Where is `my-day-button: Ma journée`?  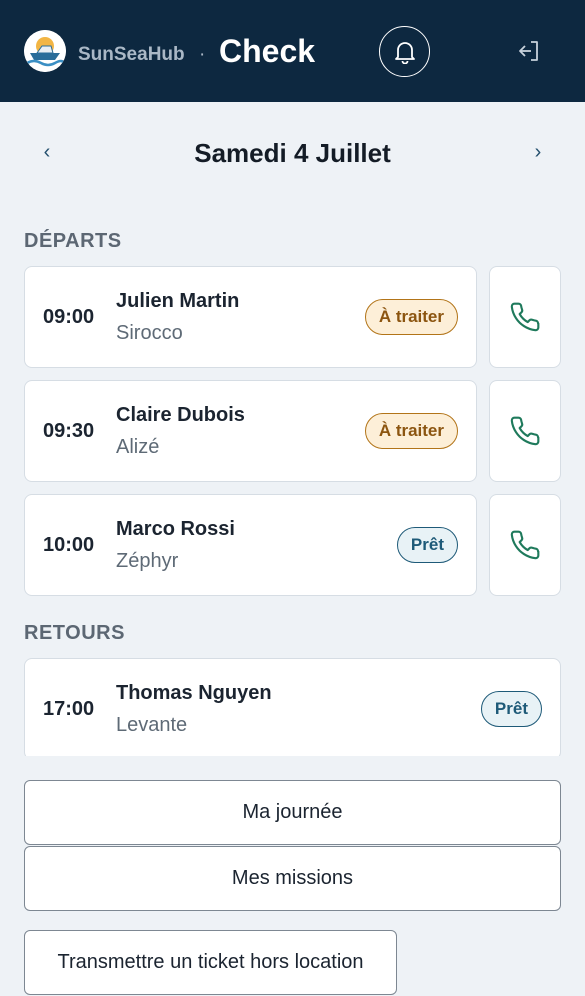 my-day-button: Ma journée is located at coordinates (292, 812).